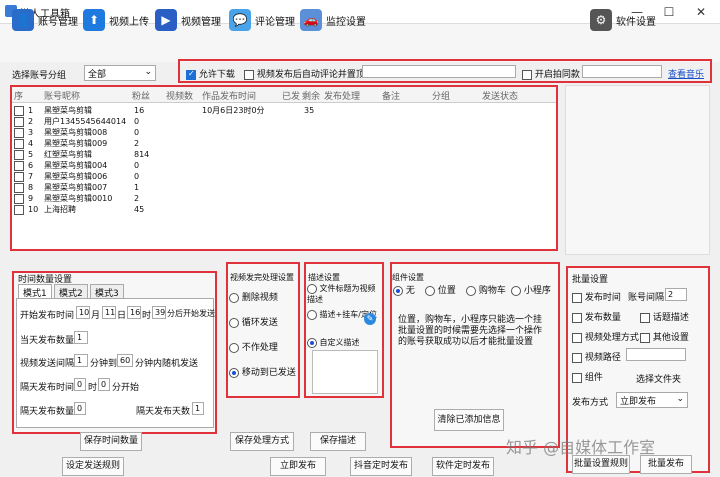  What do you see at coordinates (342, 294) in the screenshot?
I see `desc-opt-filename: 文件标题为视频描述` at bounding box center [342, 294].